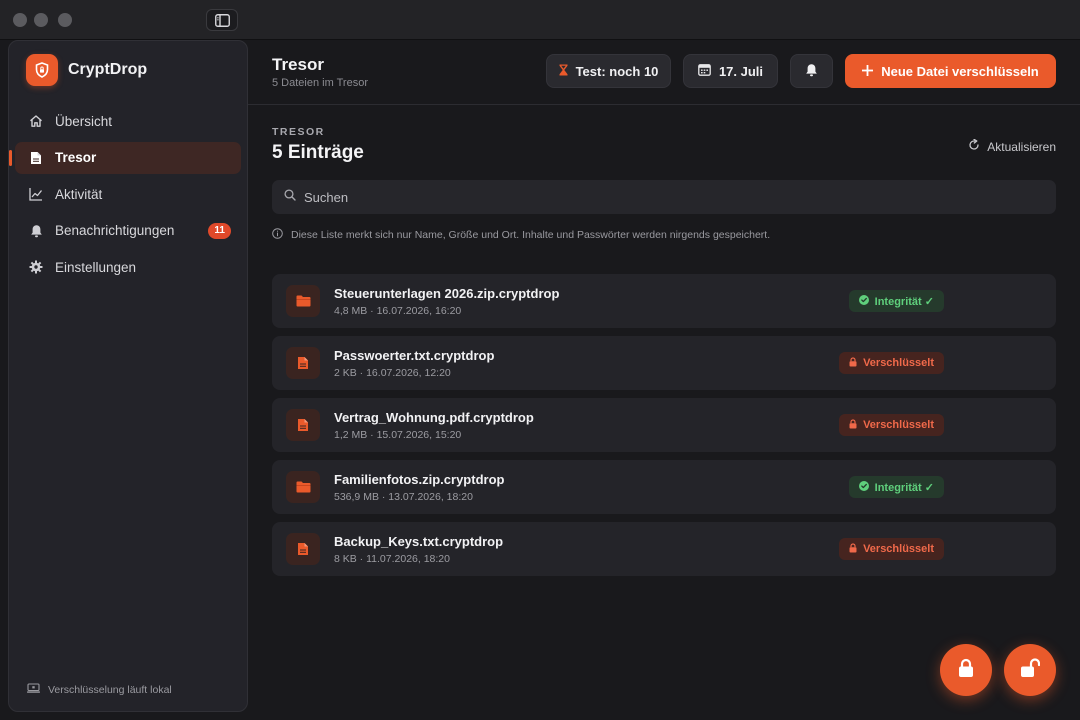  Describe the element at coordinates (36, 194) in the screenshot. I see `chart-icon` at that location.